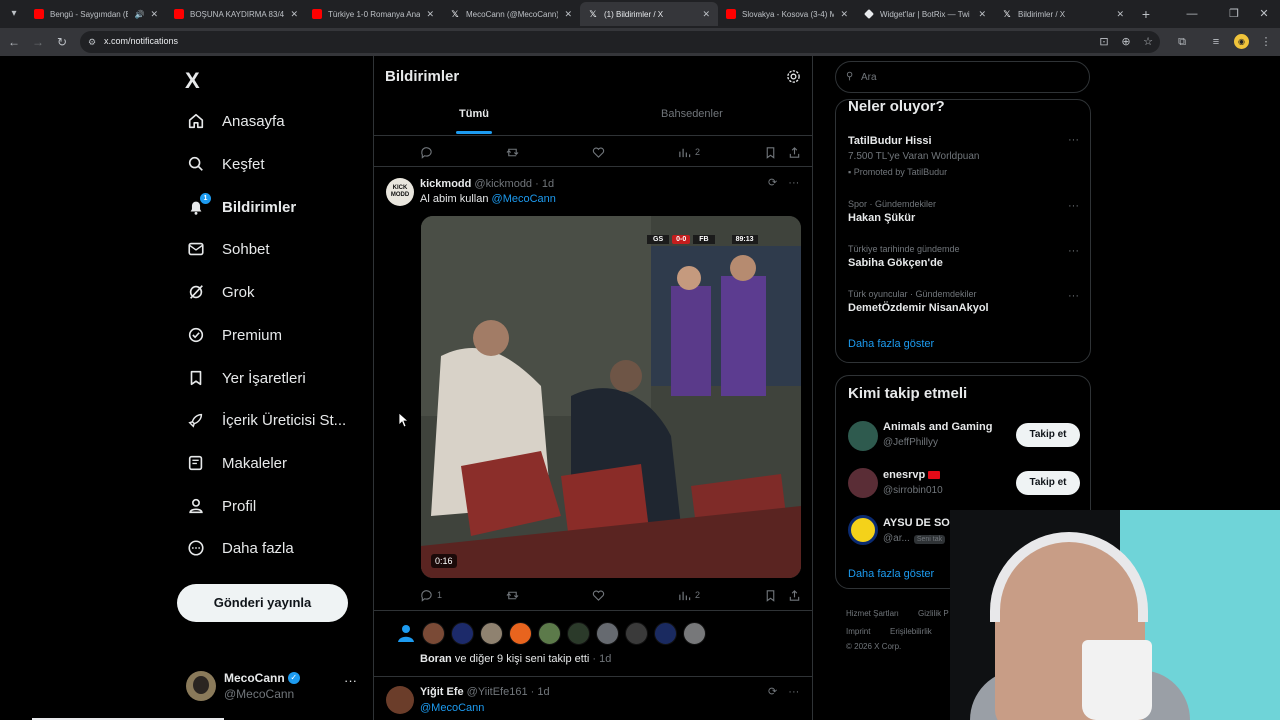 The height and width of the screenshot is (720, 1280). I want to click on footer-link: Hizmet Şartları, so click(872, 613).